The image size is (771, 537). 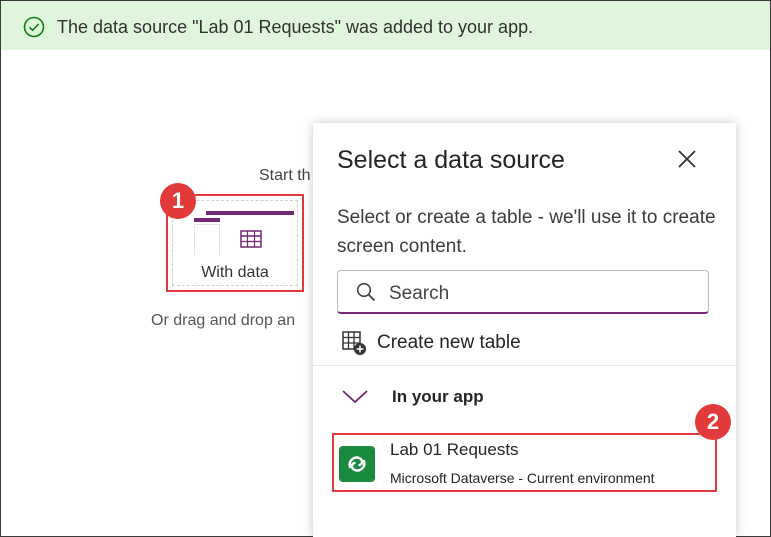 What do you see at coordinates (250, 213) in the screenshot?
I see `tile-header-bar` at bounding box center [250, 213].